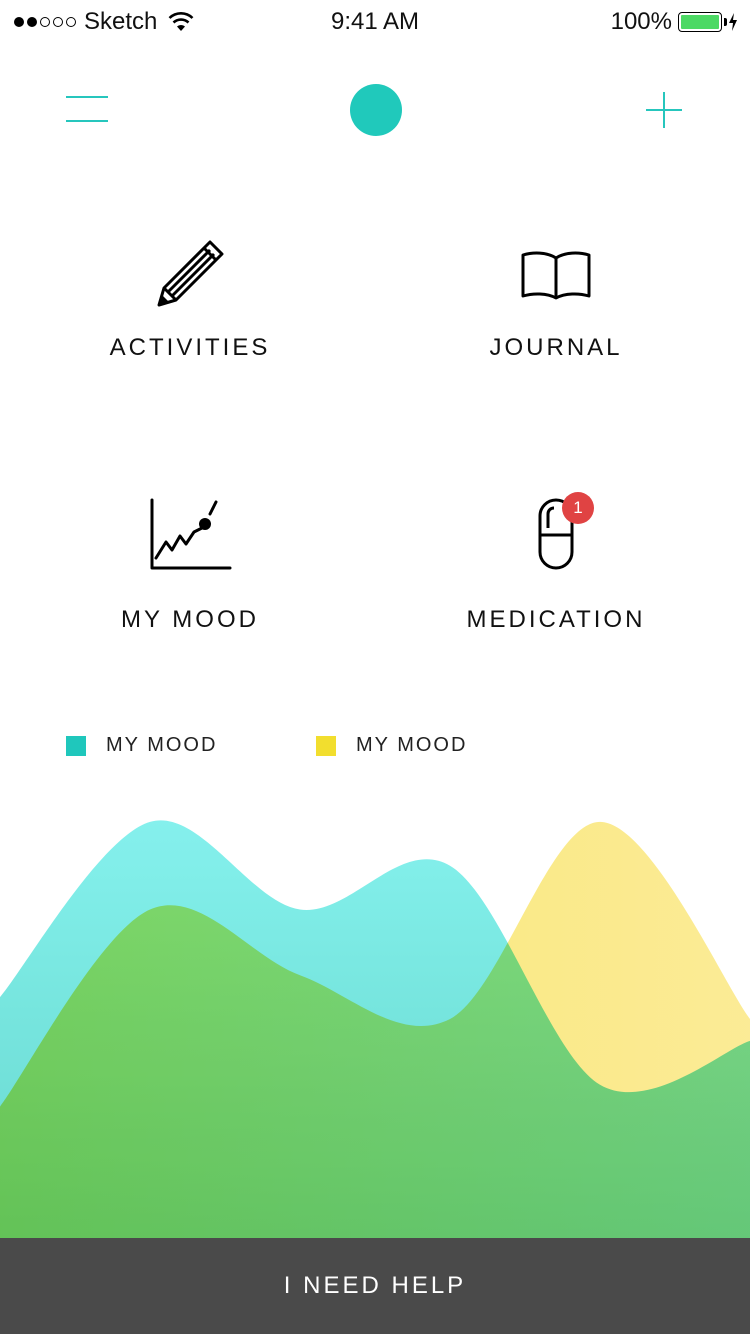 Image resolution: width=750 pixels, height=1334 pixels. Describe the element at coordinates (190, 347) in the screenshot. I see `tile-label: ACTIVITIES` at that location.